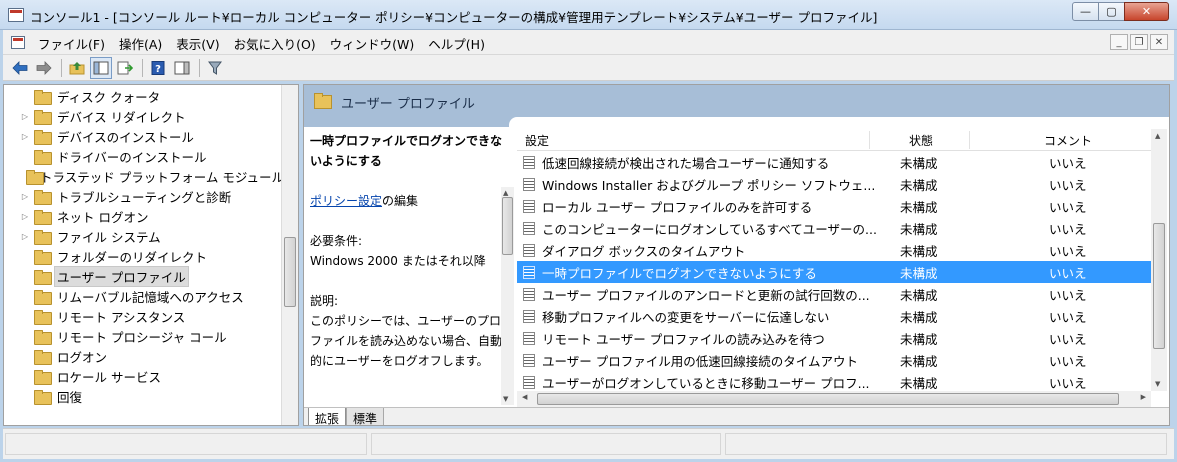 This screenshot has width=1177, height=462. I want to click on back-button, so click(20, 68).